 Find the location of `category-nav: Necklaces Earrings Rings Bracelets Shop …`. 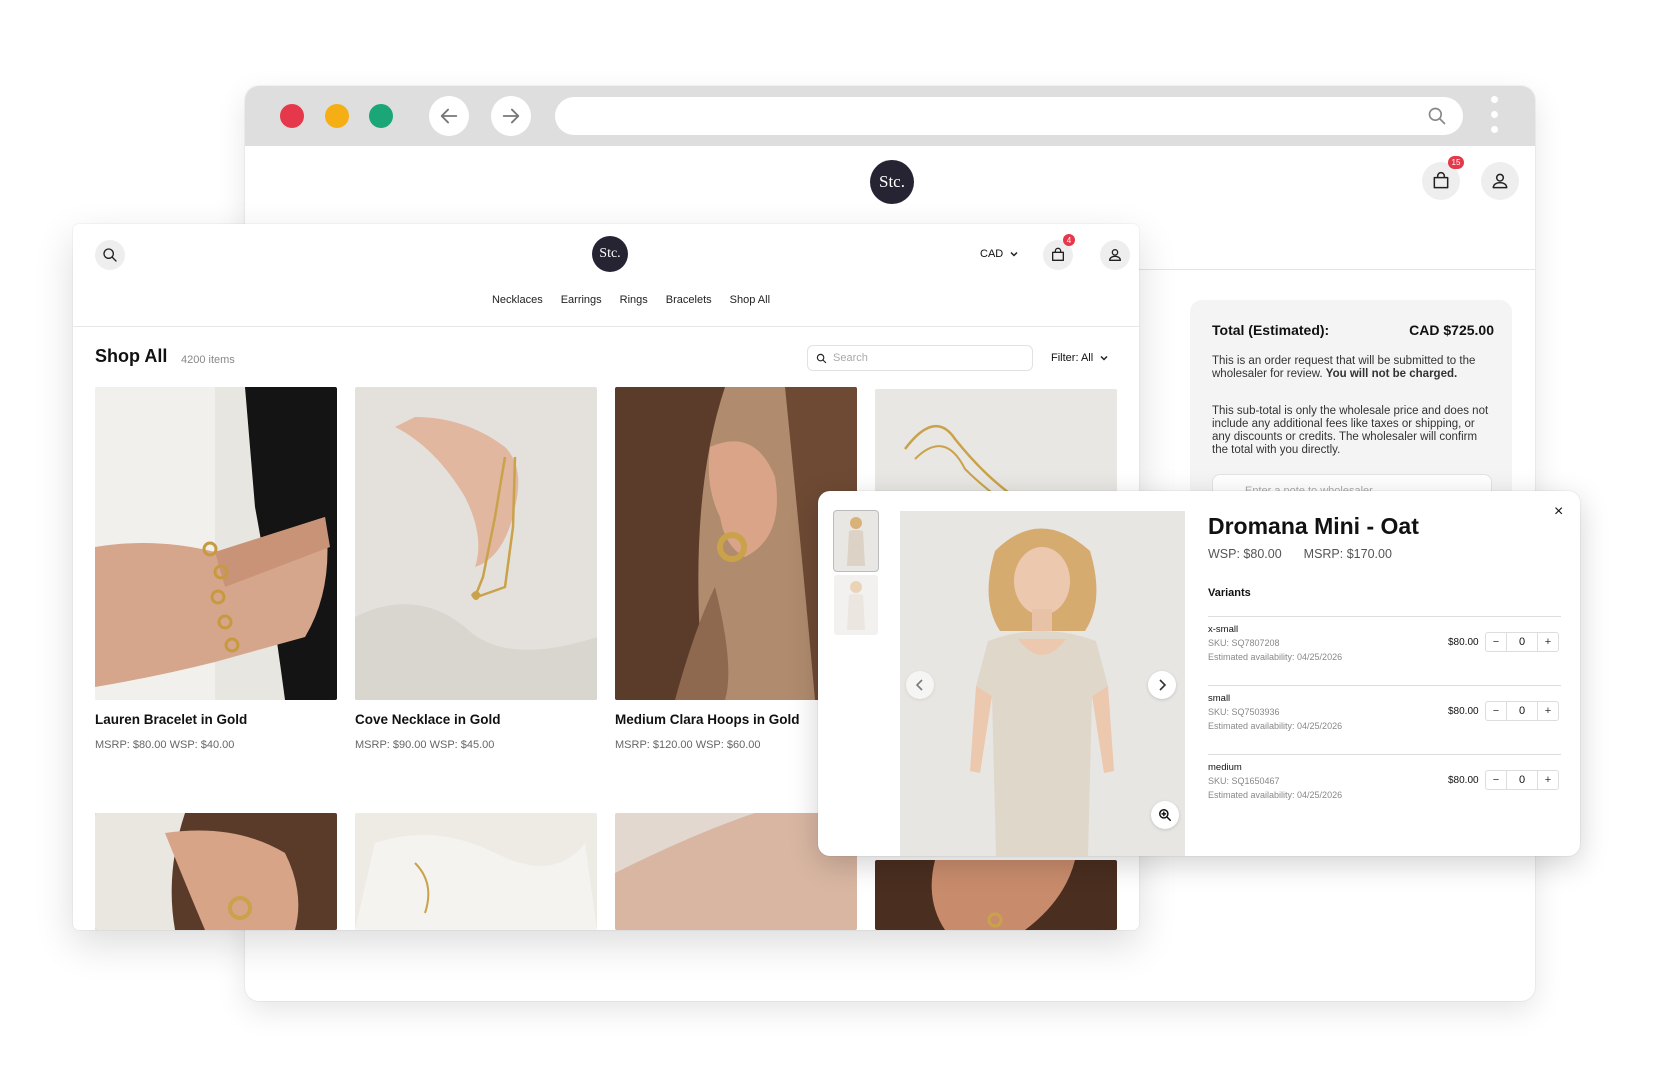

category-nav: Necklaces Earrings Rings Bracelets Shop … is located at coordinates (606, 300).